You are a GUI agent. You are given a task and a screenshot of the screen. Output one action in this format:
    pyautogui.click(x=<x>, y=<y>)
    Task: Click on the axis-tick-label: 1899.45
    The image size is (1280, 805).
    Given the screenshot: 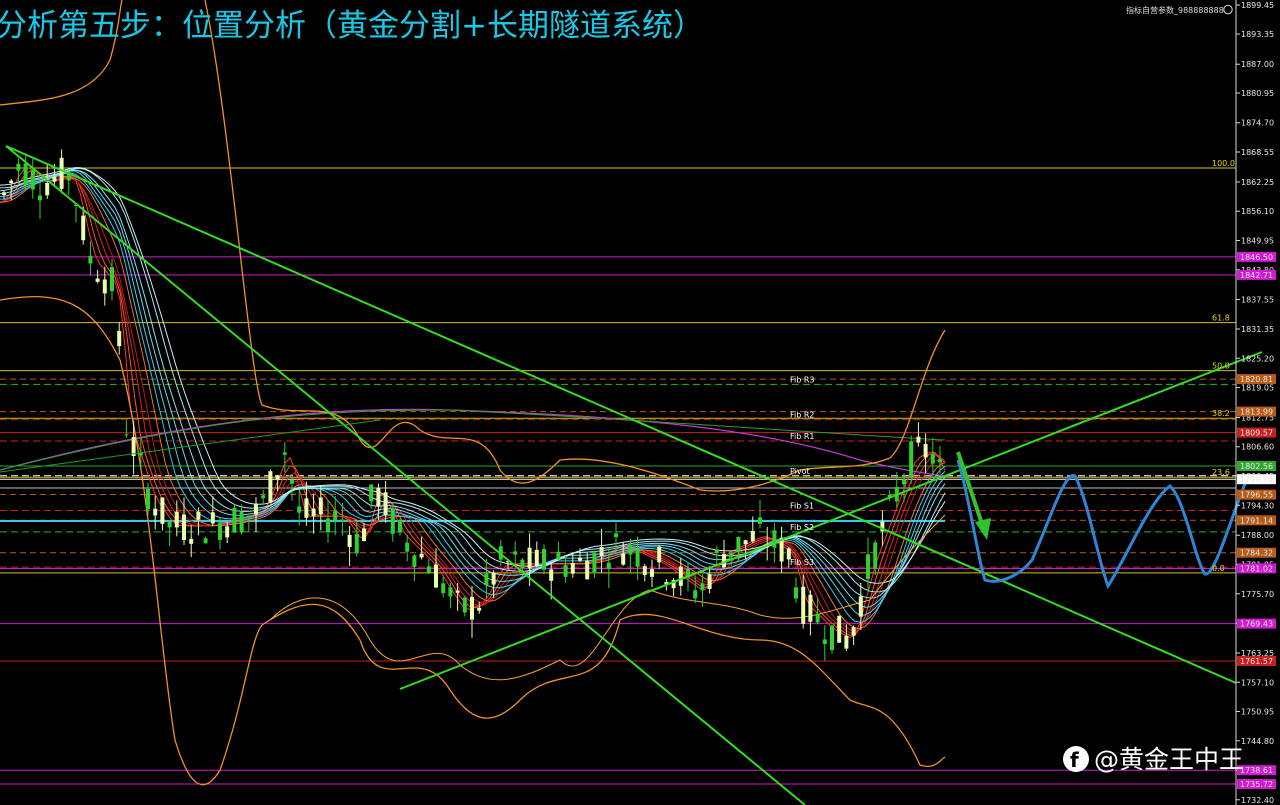 What is the action you would take?
    pyautogui.click(x=1257, y=5)
    